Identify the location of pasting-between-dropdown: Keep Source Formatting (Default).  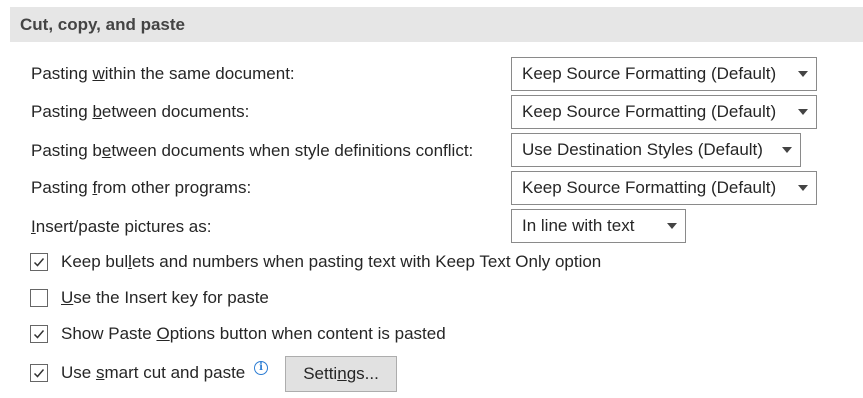
(664, 112).